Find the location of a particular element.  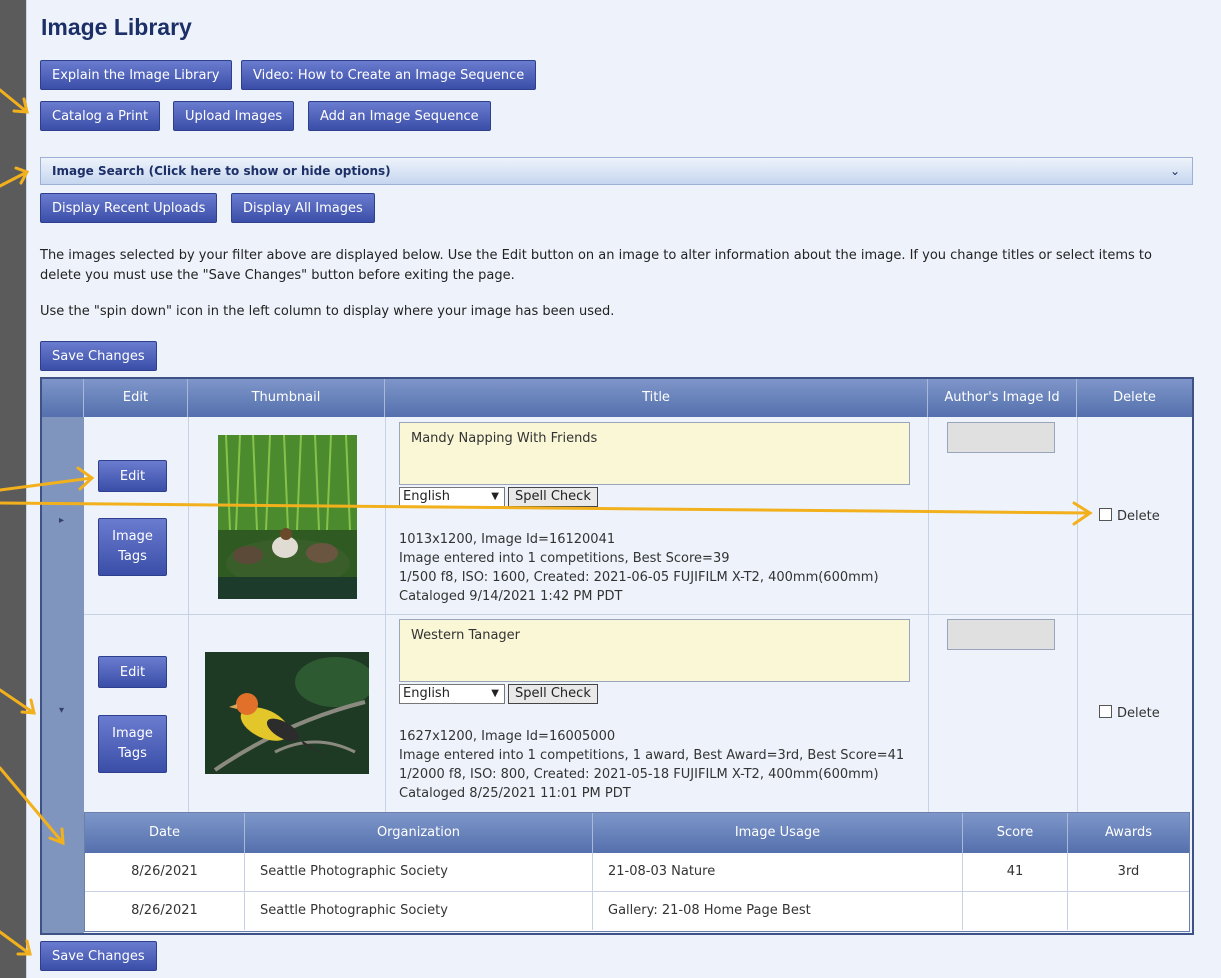

usage-header-awards: Awards is located at coordinates (1128, 833).